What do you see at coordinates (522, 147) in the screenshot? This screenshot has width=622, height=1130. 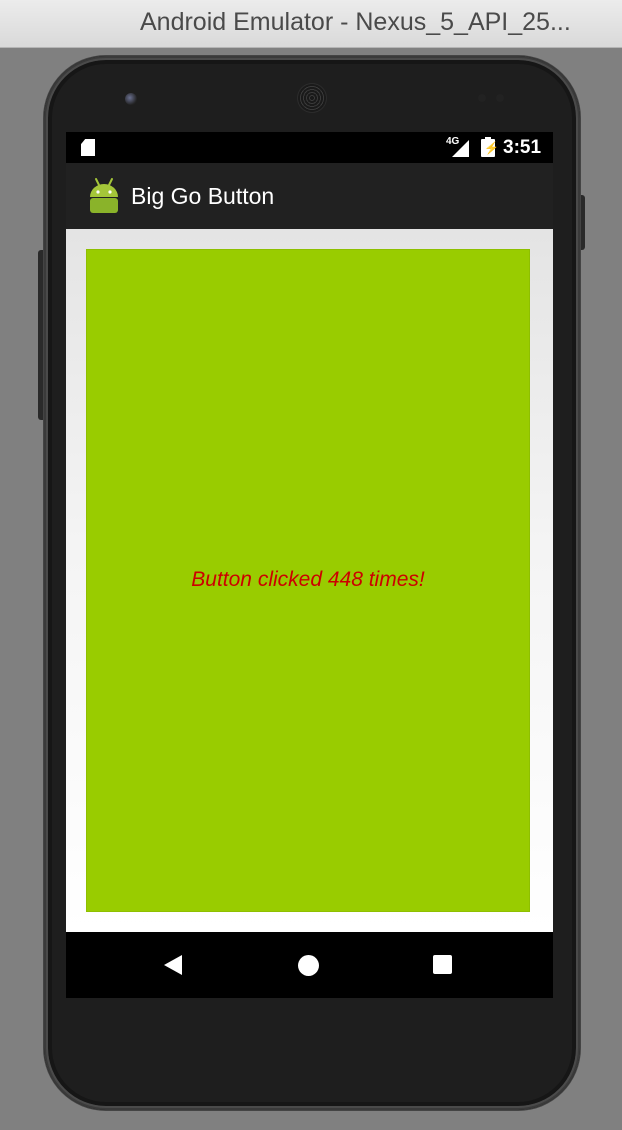 I see `status-clock: 3:51` at bounding box center [522, 147].